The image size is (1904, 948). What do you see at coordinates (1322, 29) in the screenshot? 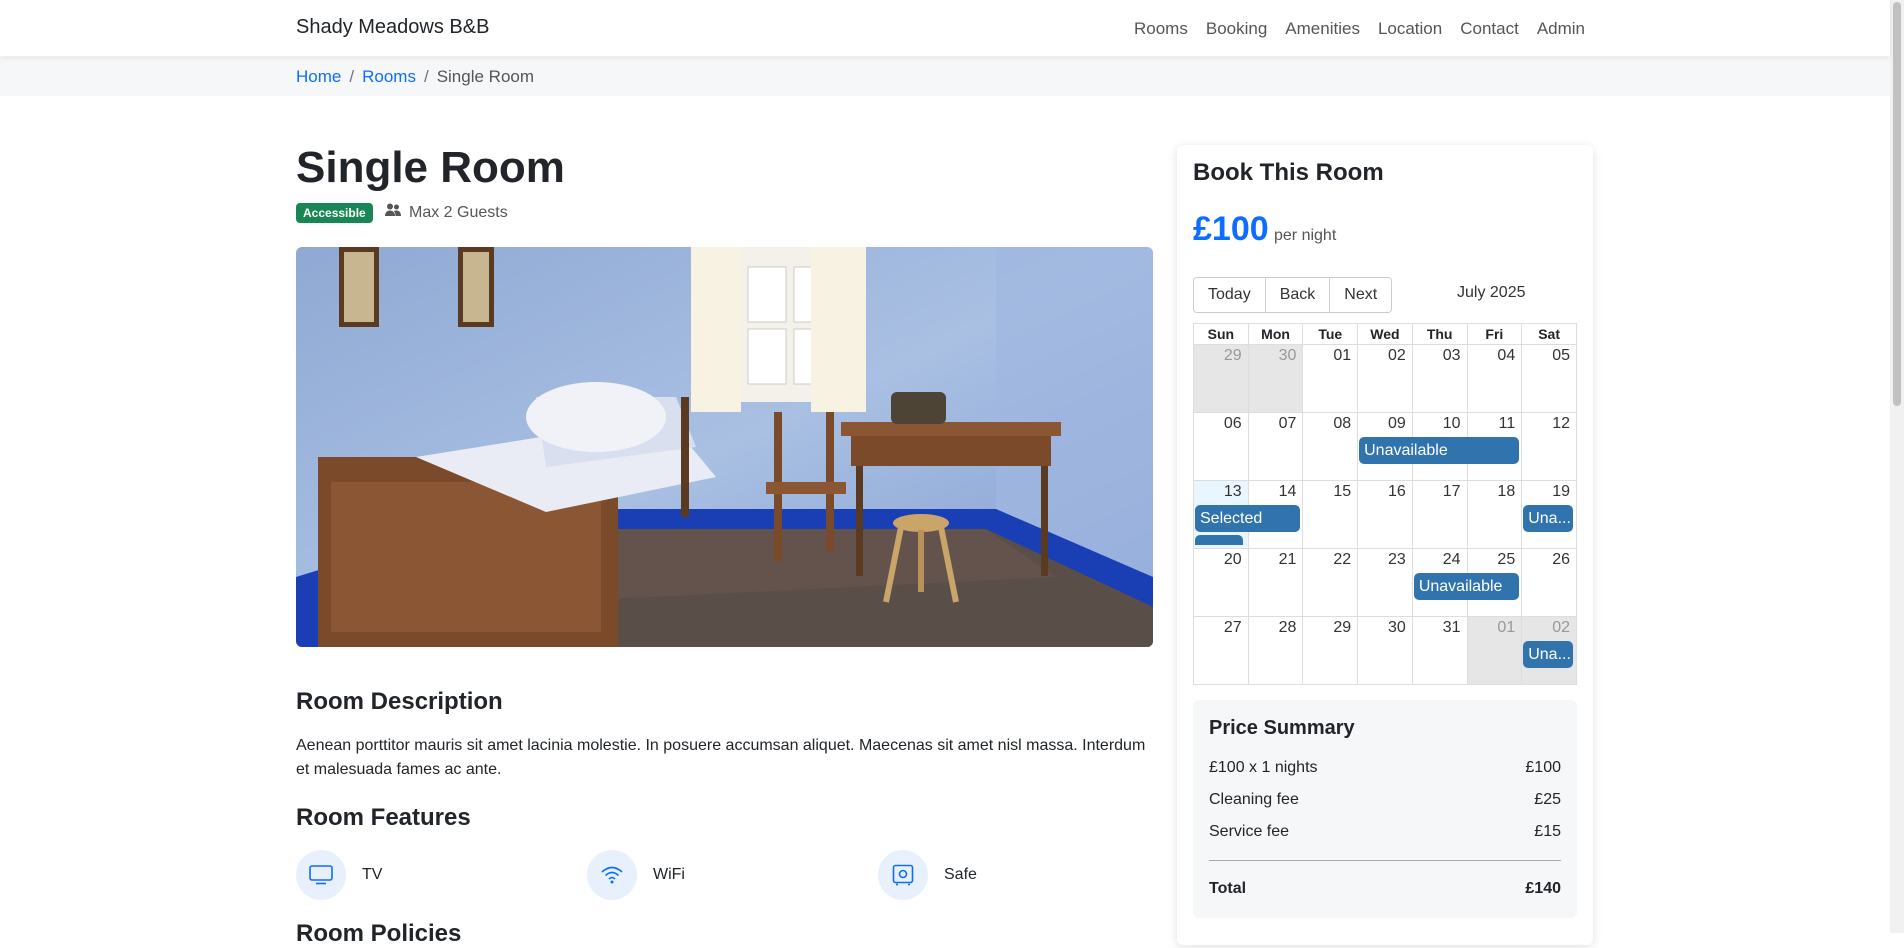
I see `nav-link-amenities: Amenities` at bounding box center [1322, 29].